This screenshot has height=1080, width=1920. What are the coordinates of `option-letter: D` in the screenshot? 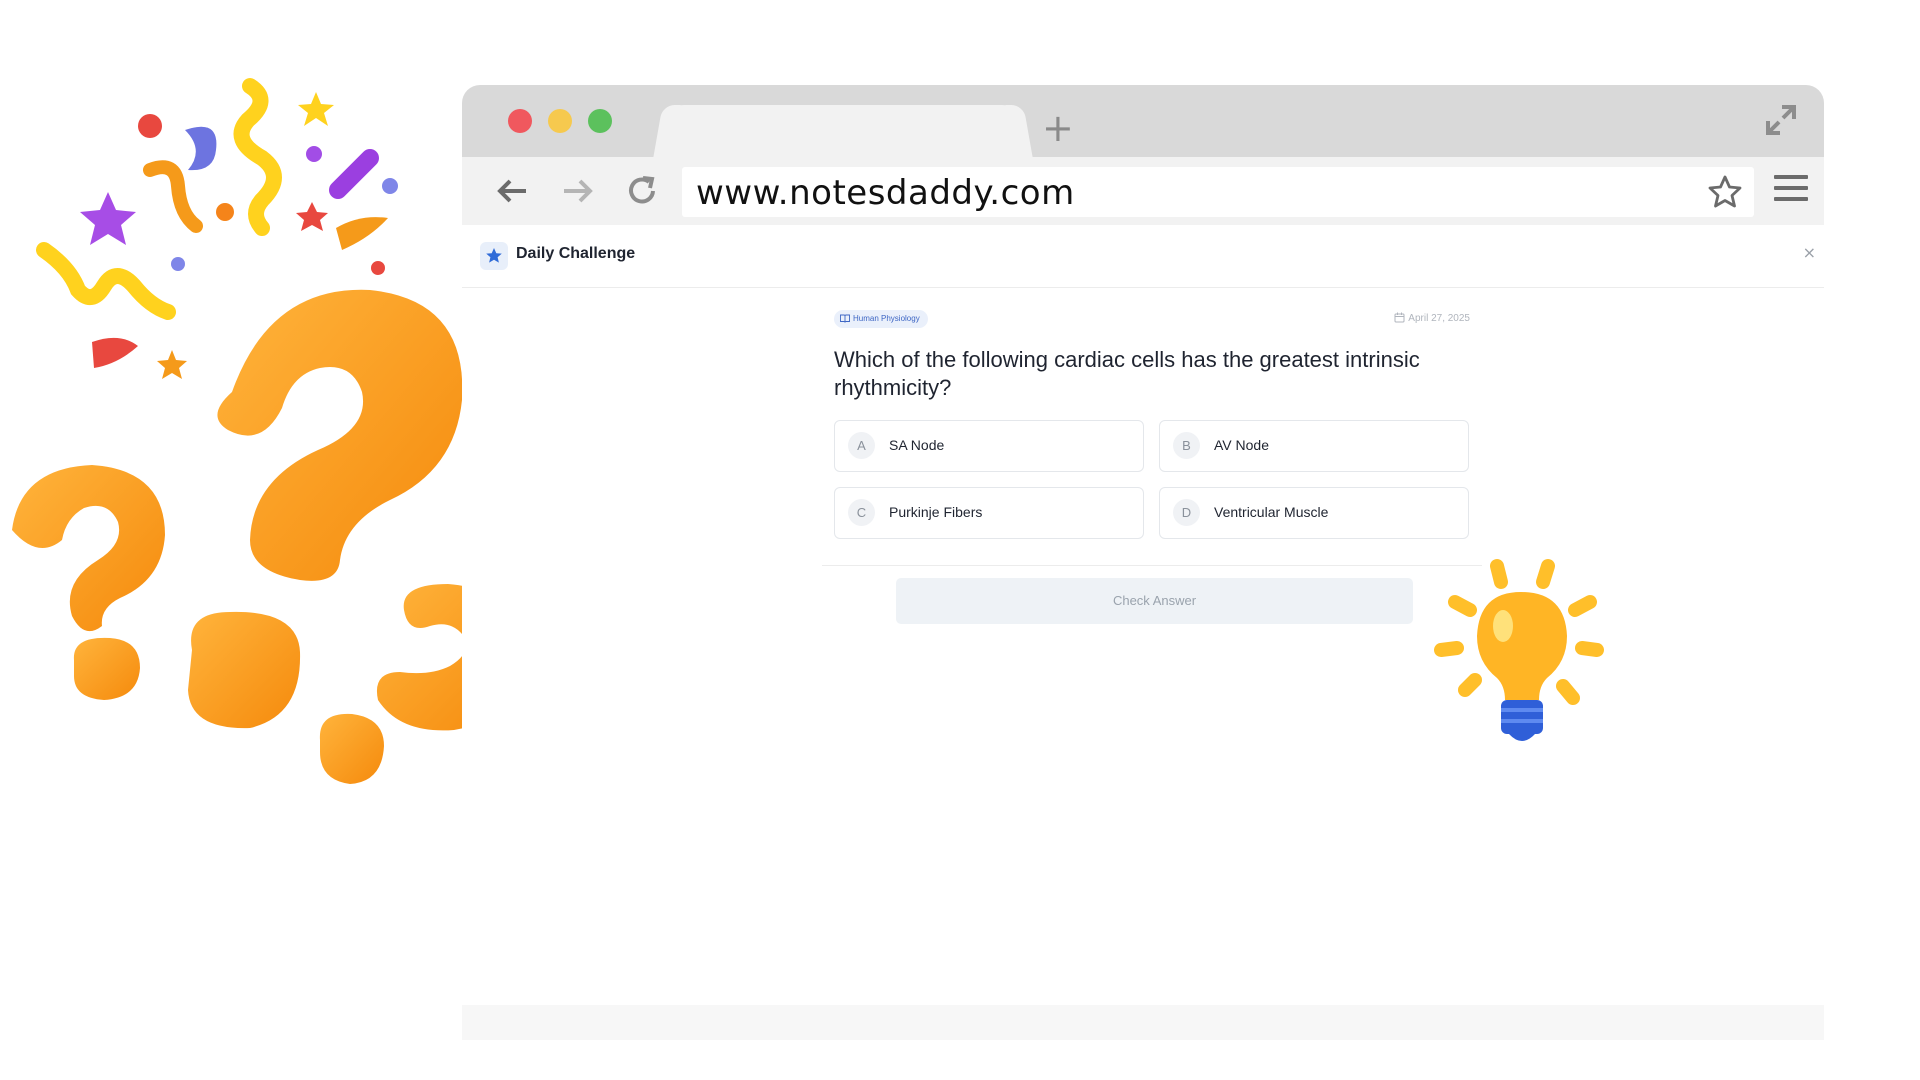 It's located at (1186, 512).